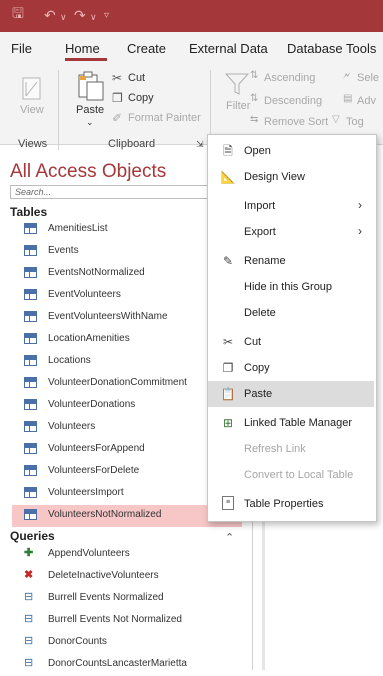 The width and height of the screenshot is (383, 676). Describe the element at coordinates (253, 342) in the screenshot. I see `menu-label-cut: Cut` at that location.